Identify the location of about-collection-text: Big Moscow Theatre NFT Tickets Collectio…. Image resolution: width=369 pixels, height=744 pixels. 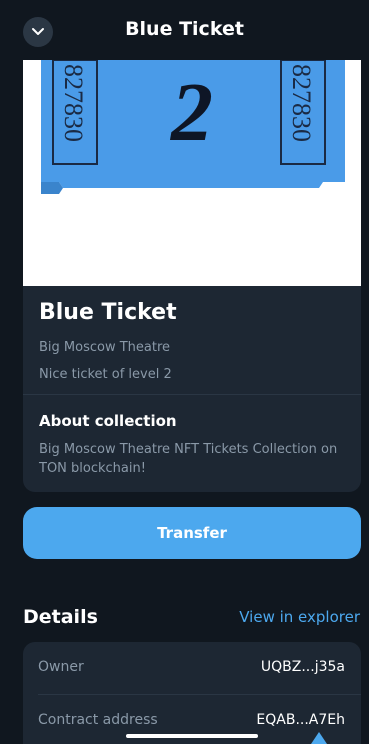
(188, 459).